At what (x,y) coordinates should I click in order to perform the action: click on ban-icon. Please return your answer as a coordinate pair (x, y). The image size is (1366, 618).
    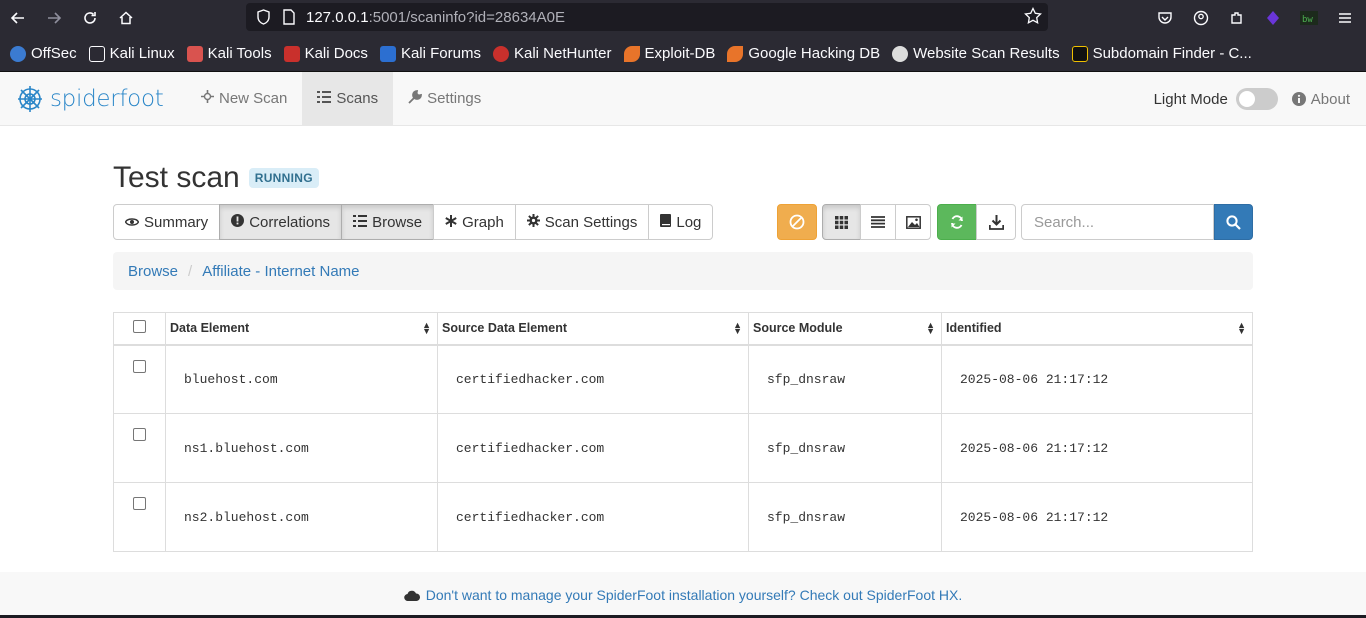
    Looking at the image, I should click on (797, 222).